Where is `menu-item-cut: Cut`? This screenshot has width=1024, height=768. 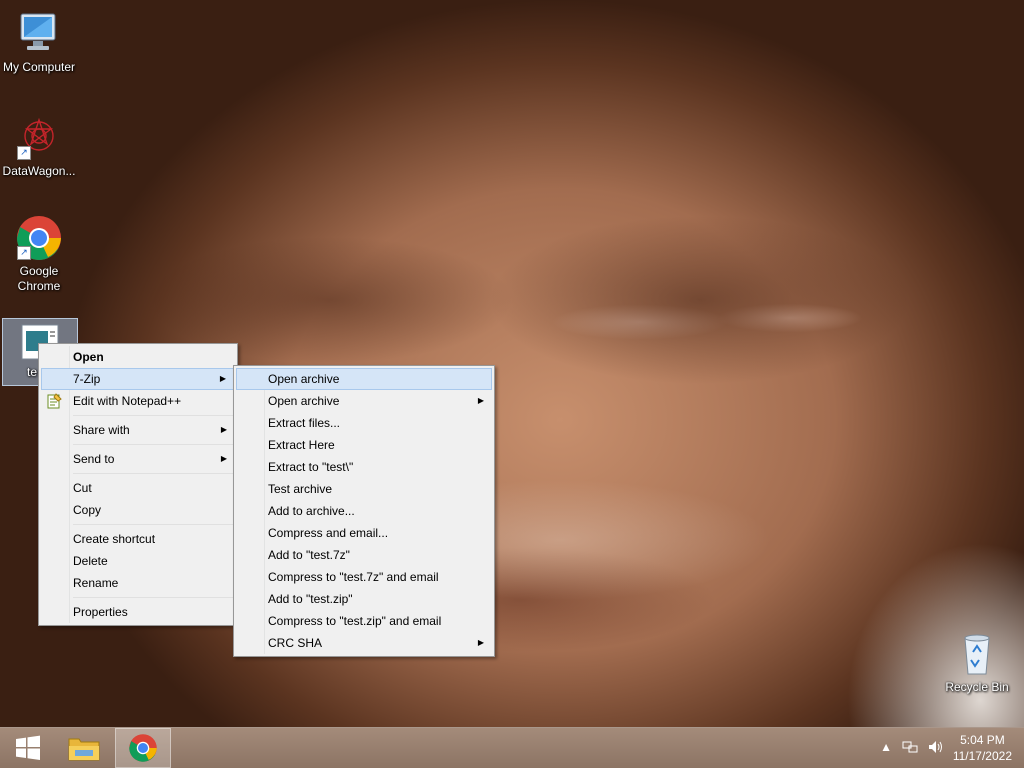
menu-item-cut: Cut is located at coordinates (138, 488).